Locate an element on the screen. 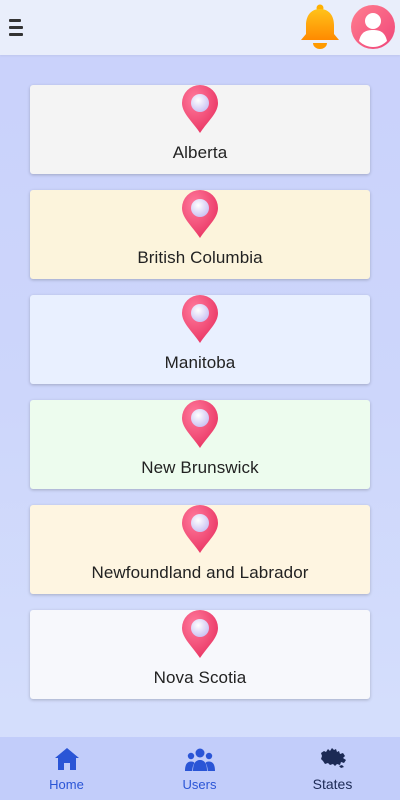 The image size is (400, 800). province-name: Newfoundland and Labrador is located at coordinates (200, 572).